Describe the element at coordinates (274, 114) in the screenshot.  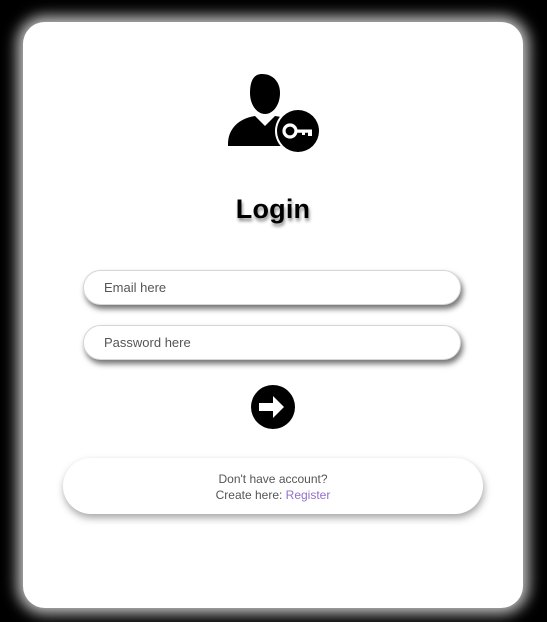
I see `user-key-icon` at that location.